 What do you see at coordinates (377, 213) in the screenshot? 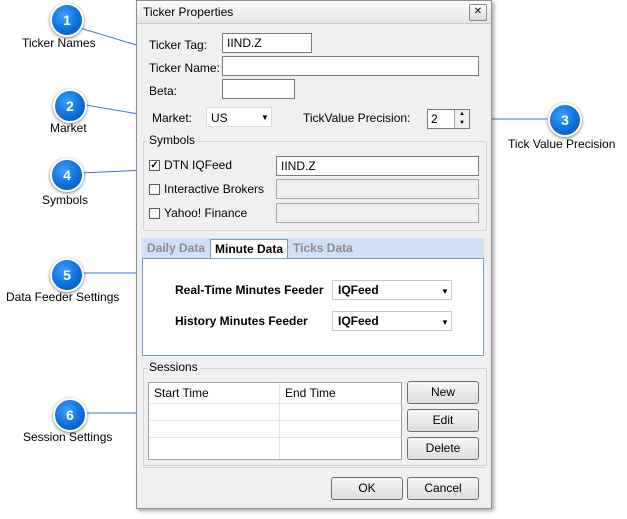
I see `yahoo-finance-symbol-input` at bounding box center [377, 213].